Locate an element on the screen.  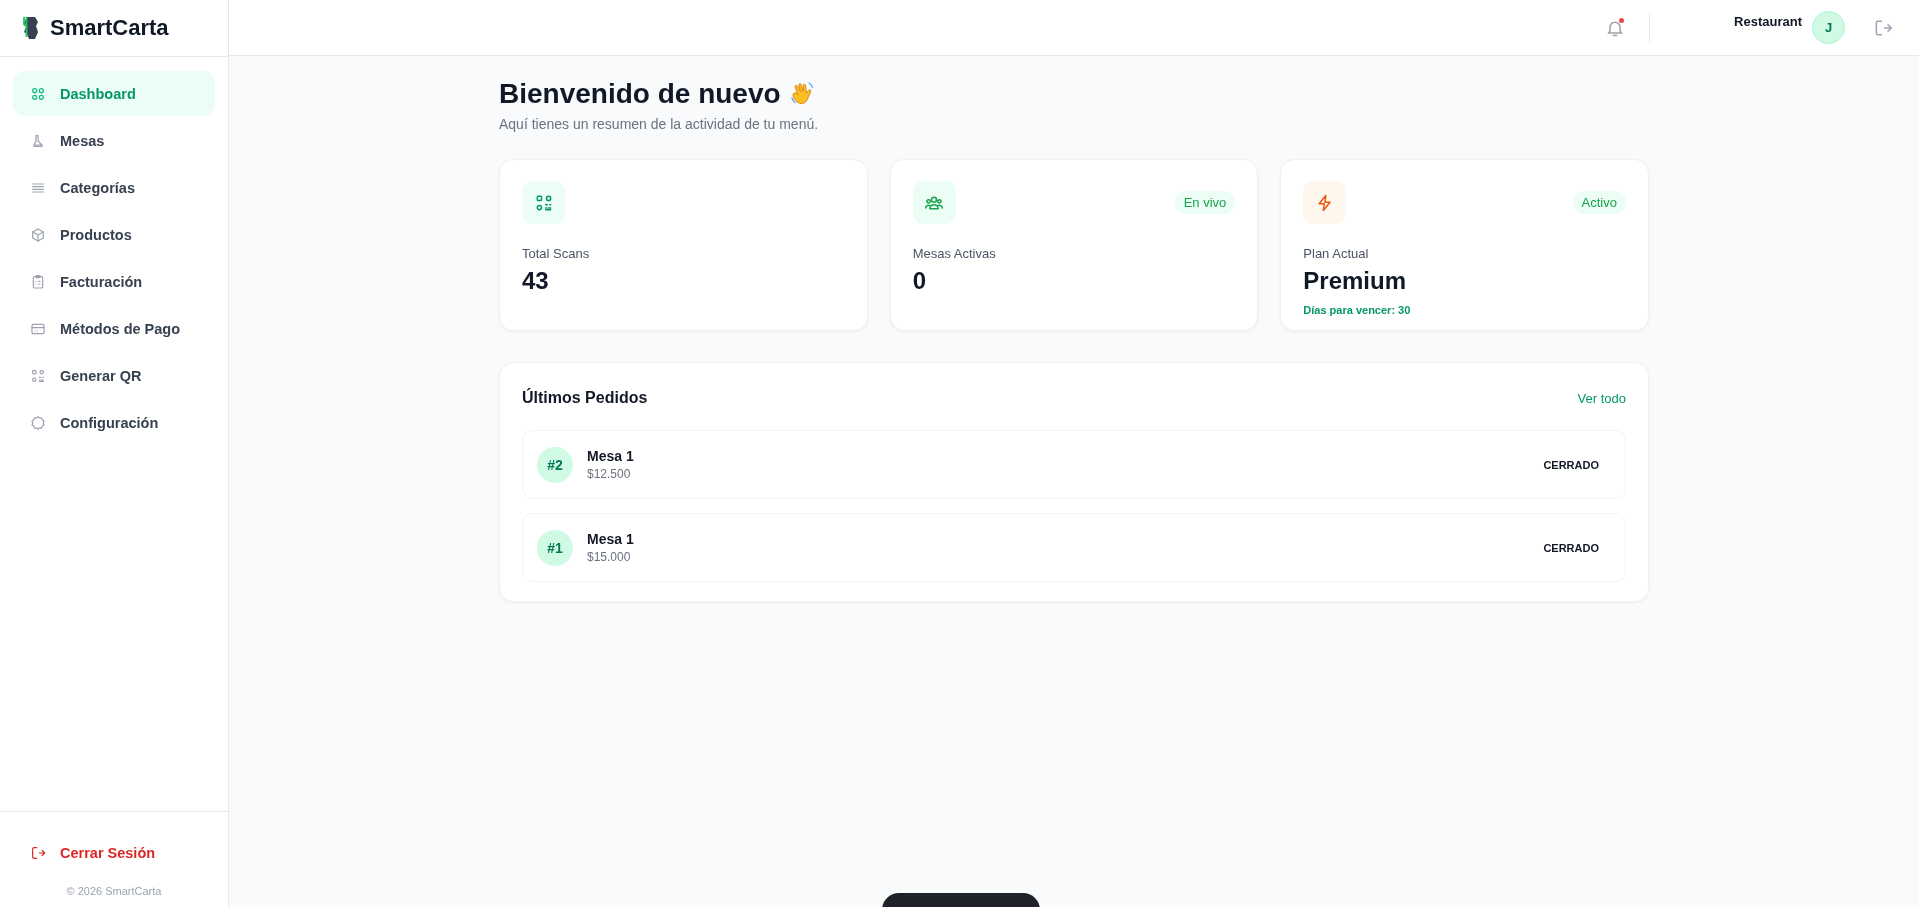
order-row: #2 Mesa 1 $12.500 CERRADO is located at coordinates (1074, 464).